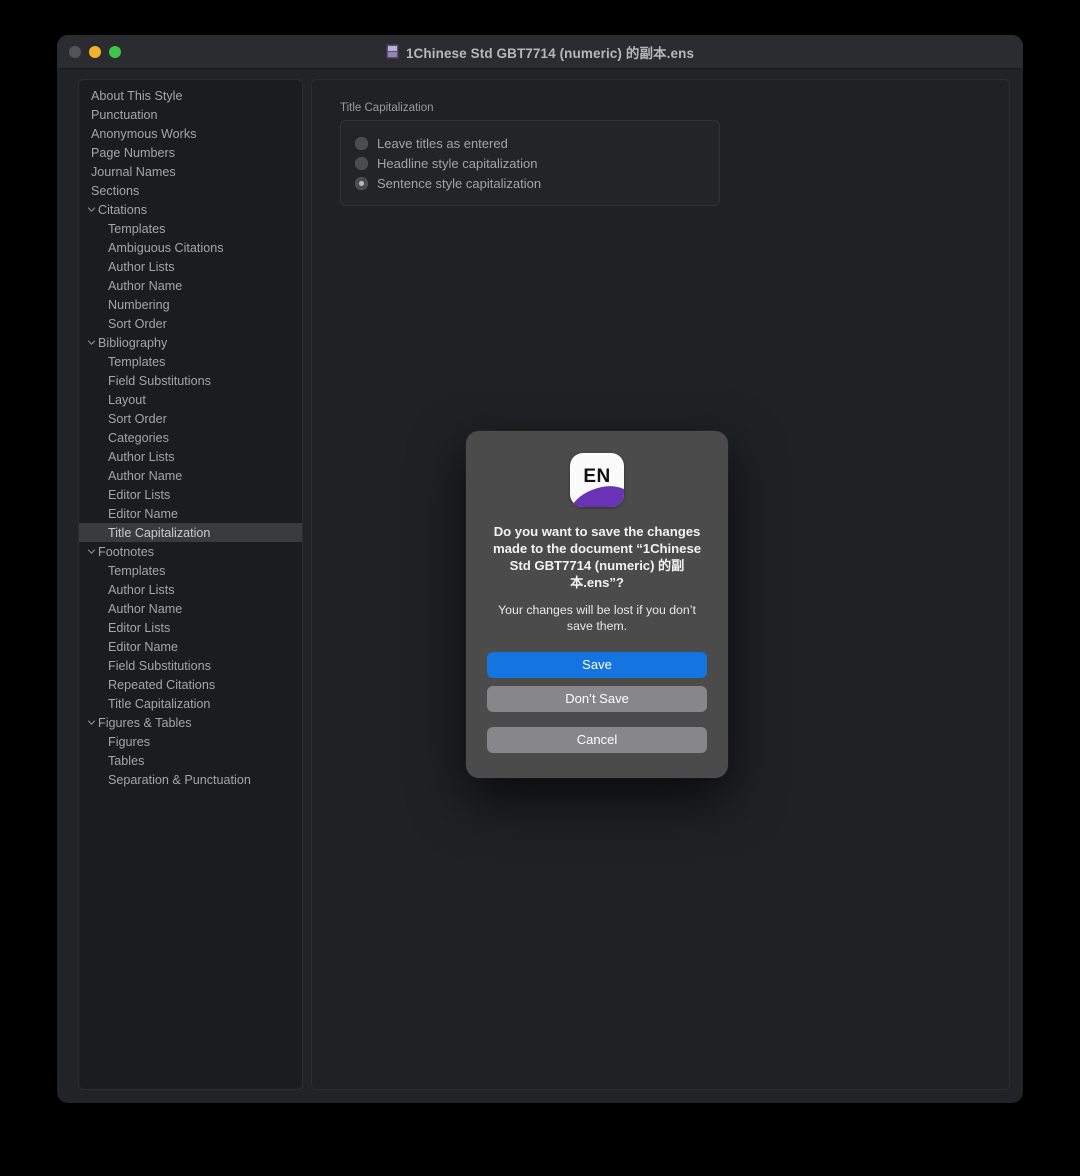 This screenshot has width=1080, height=1176. What do you see at coordinates (190, 722) in the screenshot?
I see `sidebar-item-figures-tables: Figures & Tables` at bounding box center [190, 722].